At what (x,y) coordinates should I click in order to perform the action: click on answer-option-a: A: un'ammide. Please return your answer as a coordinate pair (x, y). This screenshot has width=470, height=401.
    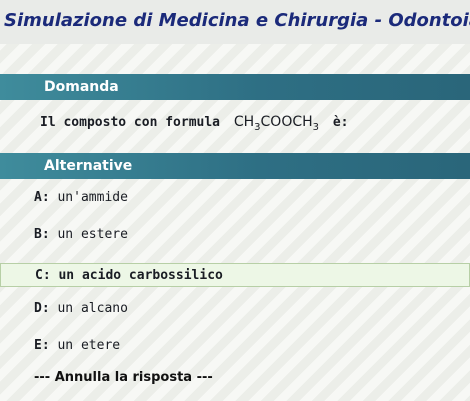
    Looking at the image, I should click on (235, 198).